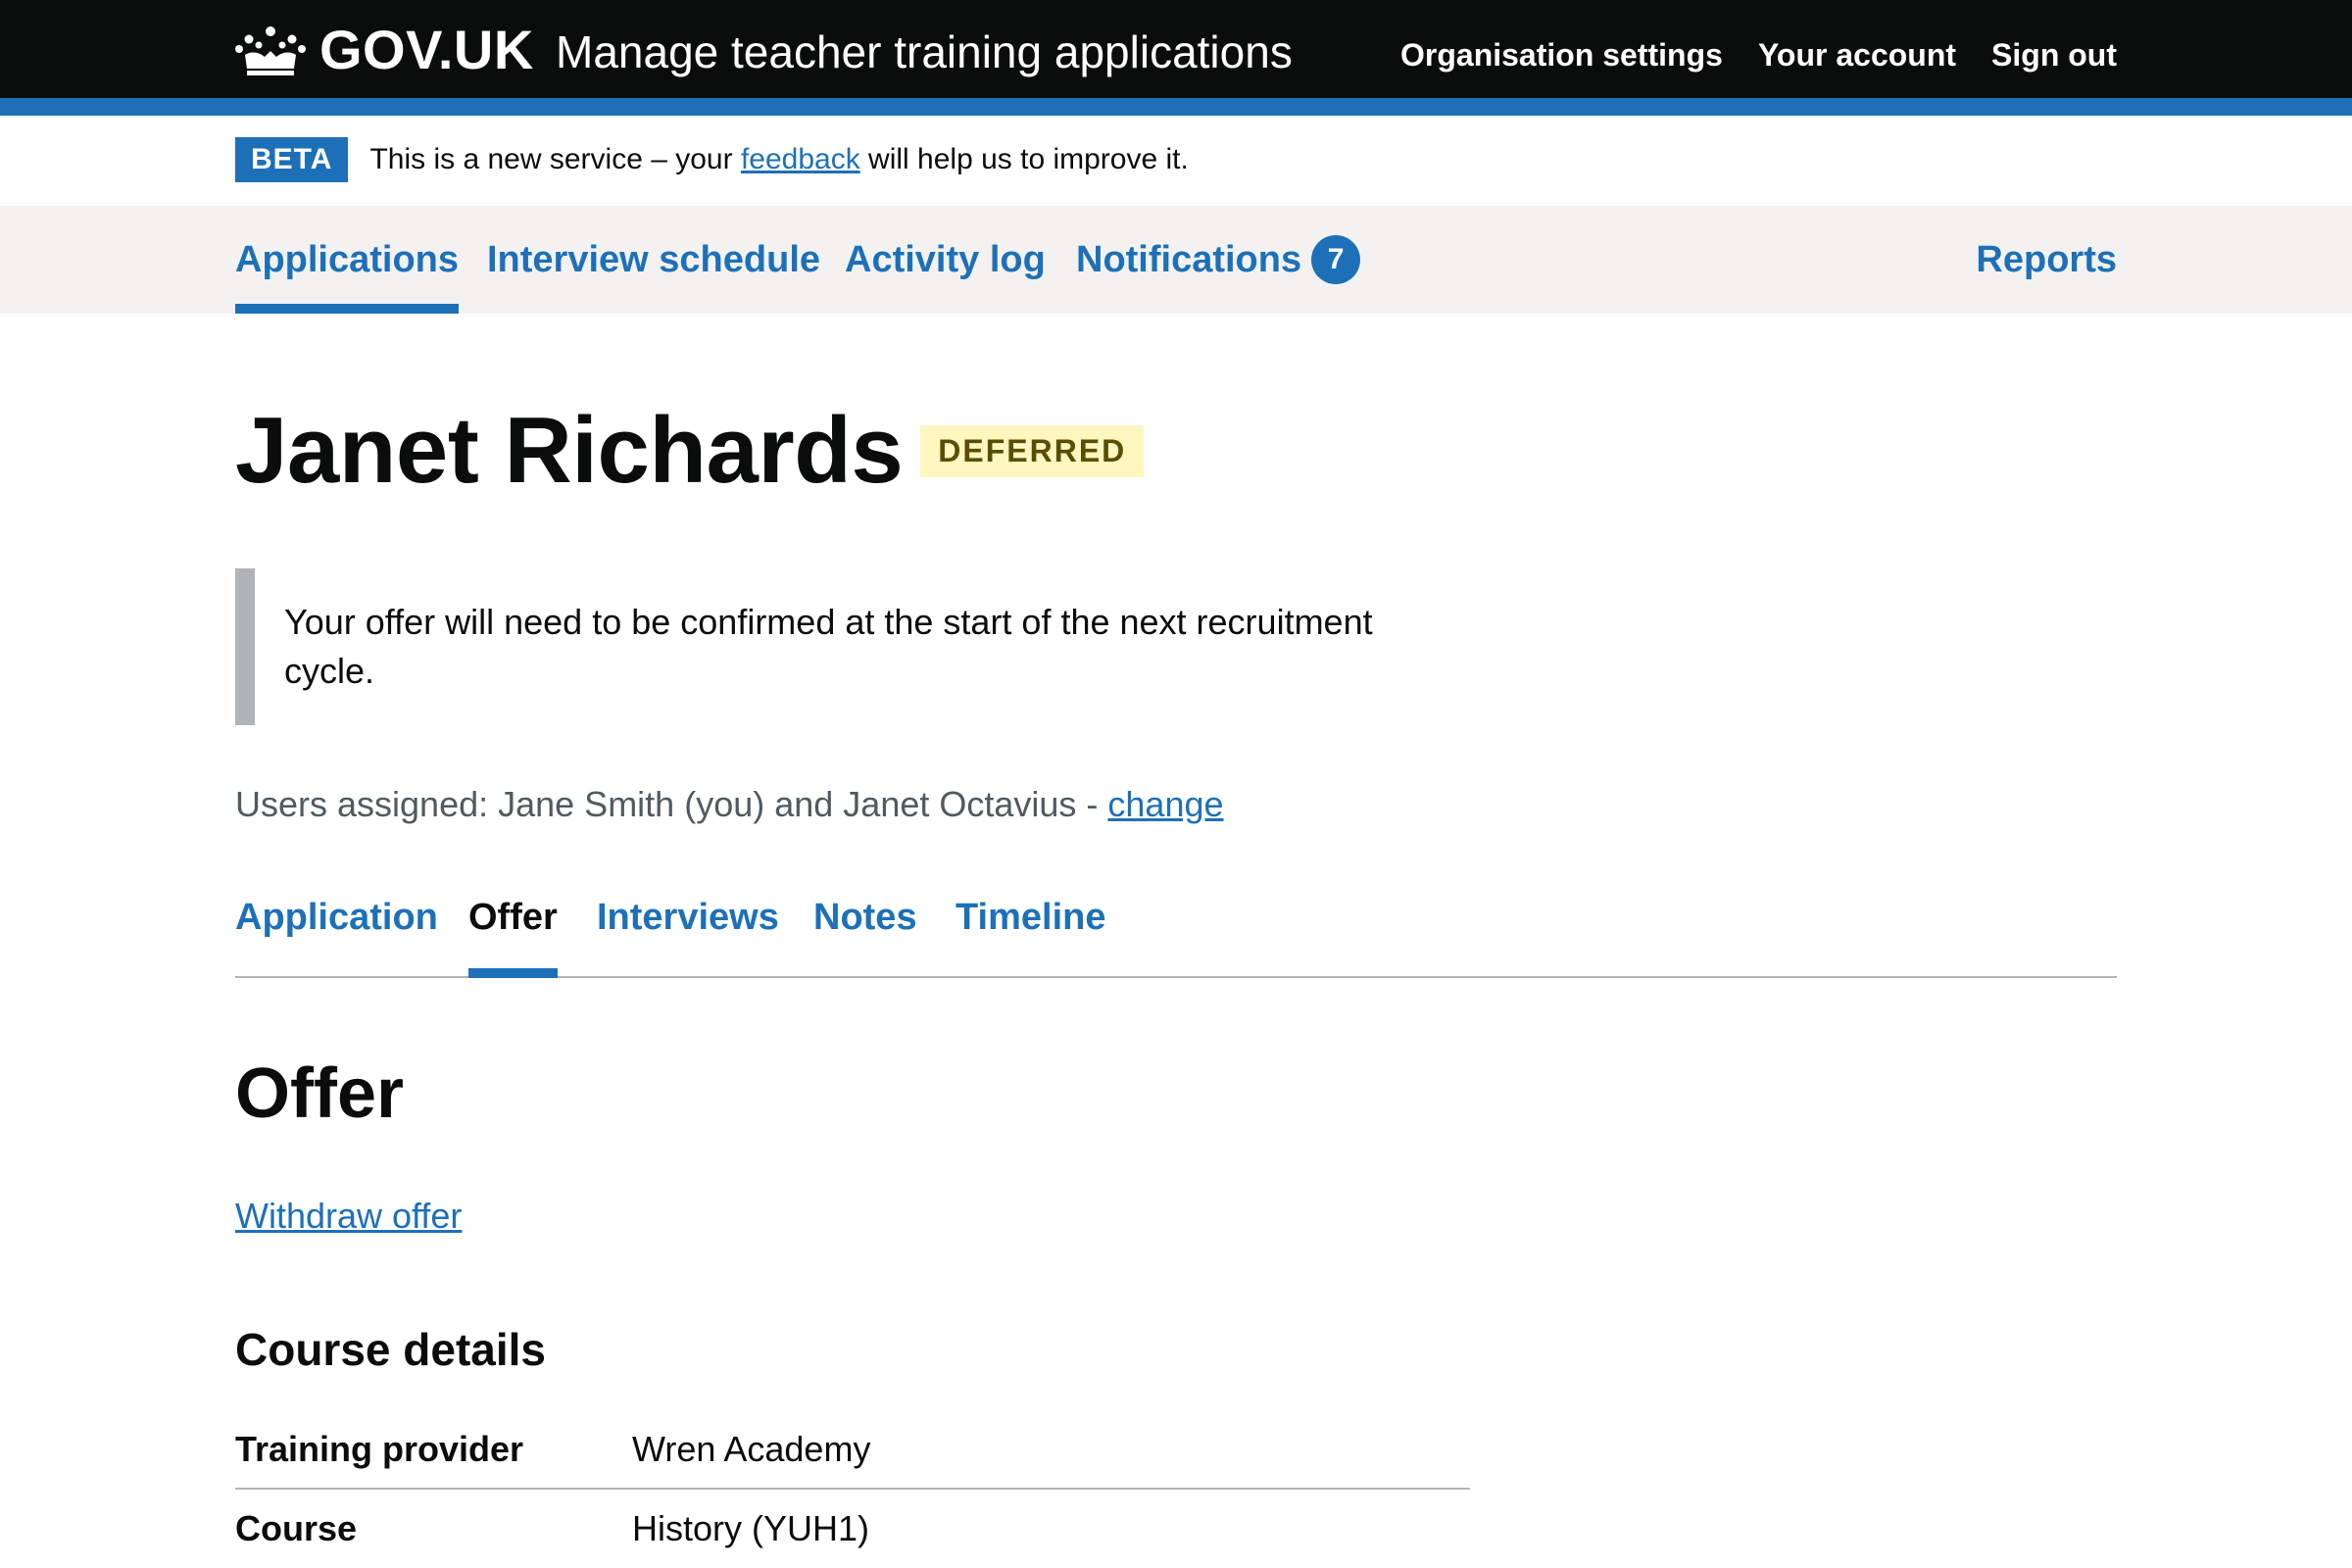 The height and width of the screenshot is (1568, 2352). Describe the element at coordinates (292, 159) in the screenshot. I see `beta-tag: BETA` at that location.